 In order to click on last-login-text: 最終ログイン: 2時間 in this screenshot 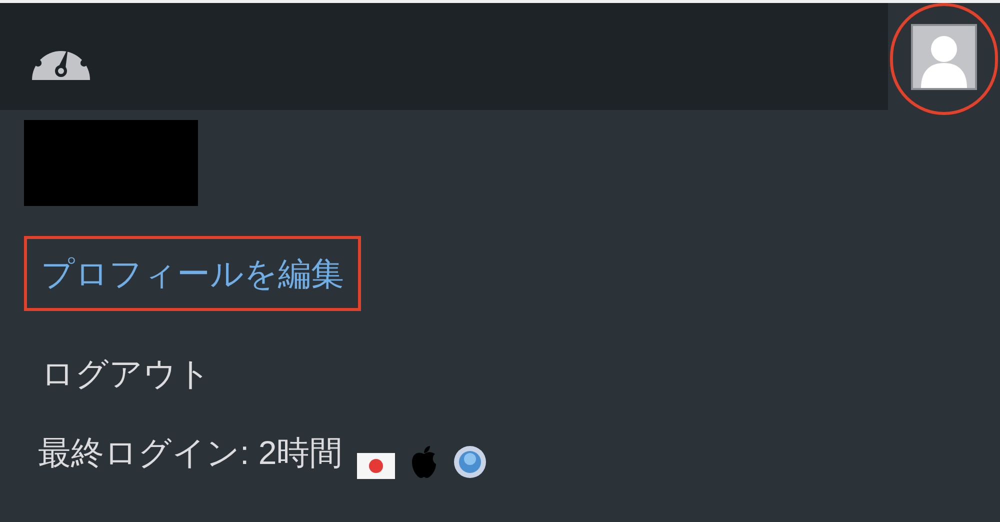, I will do `click(190, 452)`.